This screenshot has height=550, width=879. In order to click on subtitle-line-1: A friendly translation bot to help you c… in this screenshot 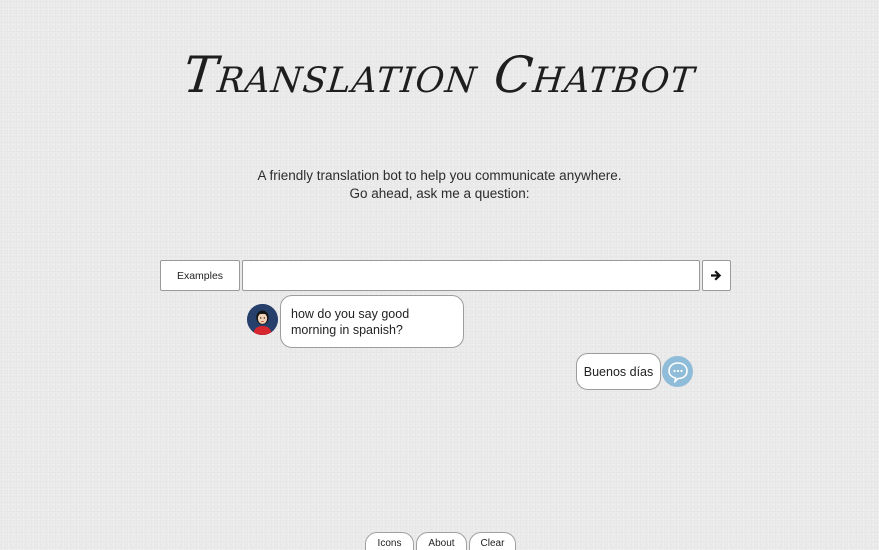, I will do `click(439, 175)`.